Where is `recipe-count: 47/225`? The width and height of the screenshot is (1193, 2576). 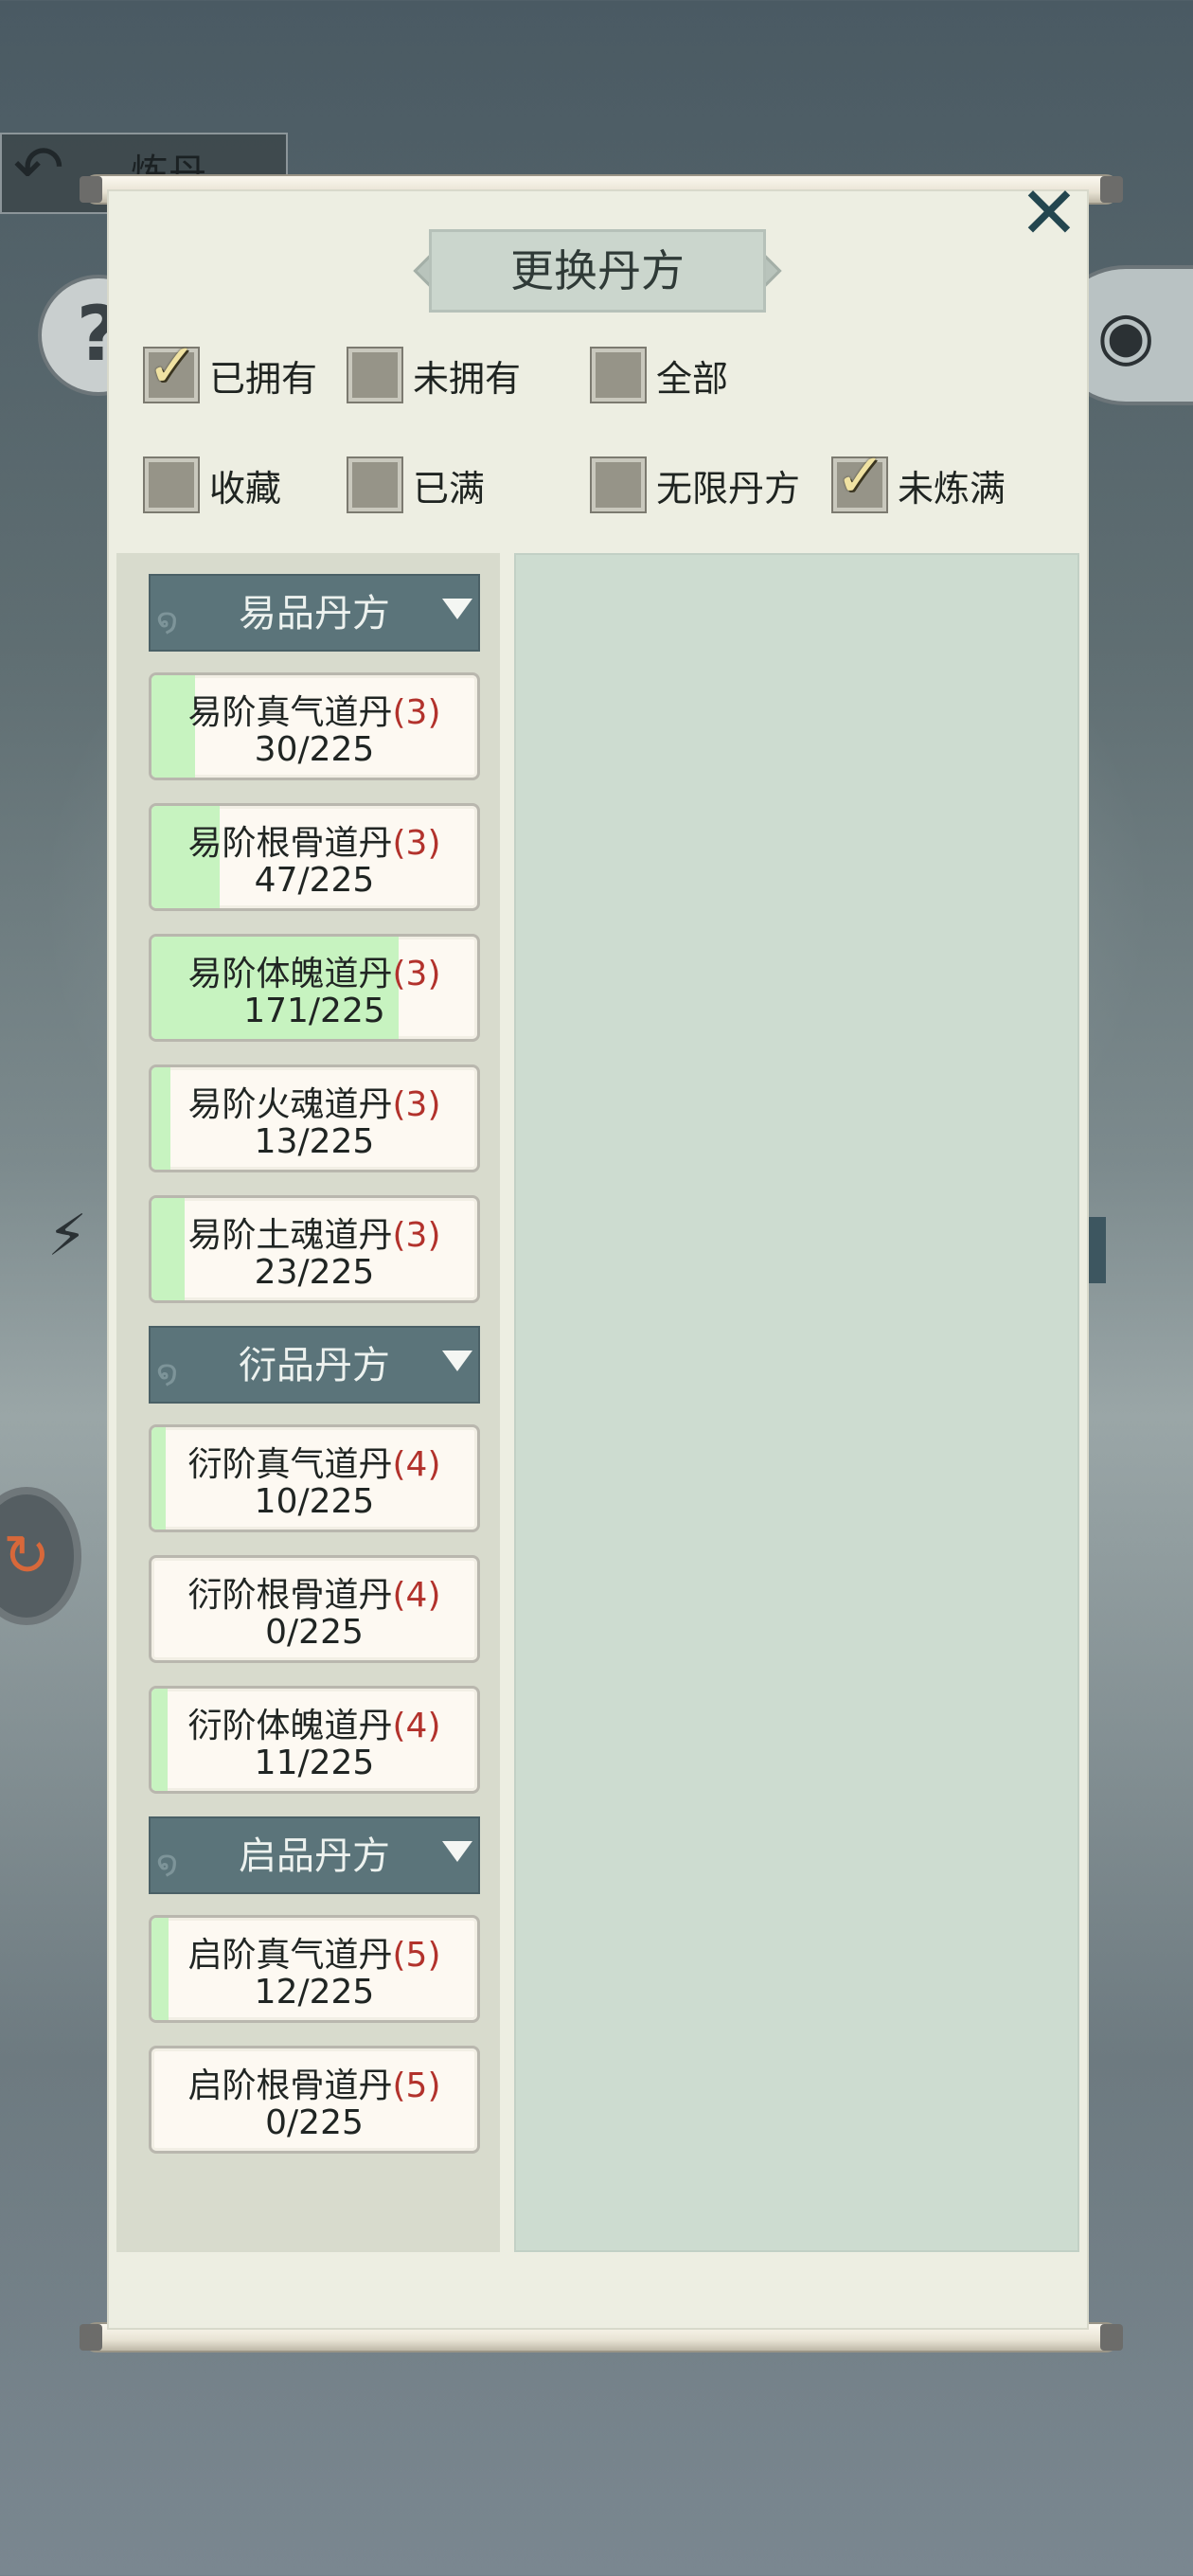 recipe-count: 47/225 is located at coordinates (314, 880).